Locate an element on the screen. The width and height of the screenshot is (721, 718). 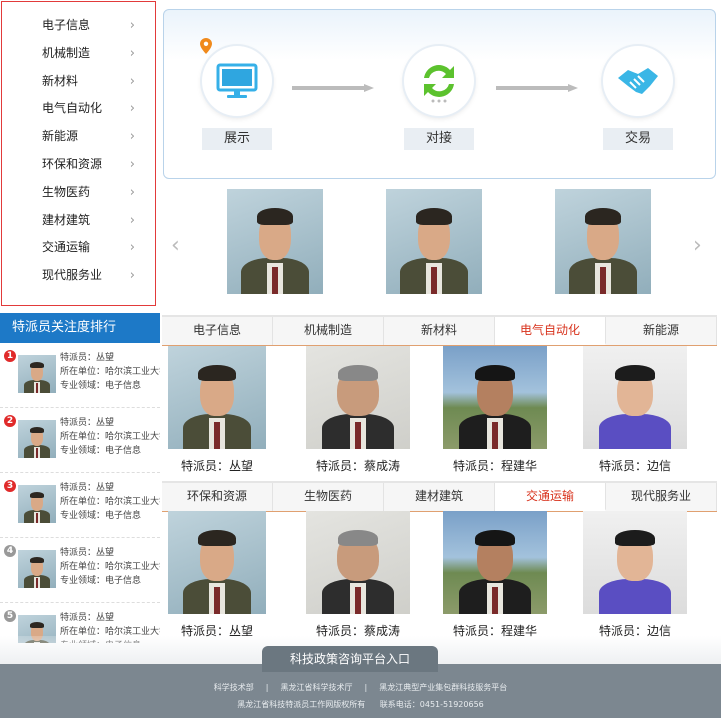
category-item: 机械制造 › is located at coordinates (78, 54).